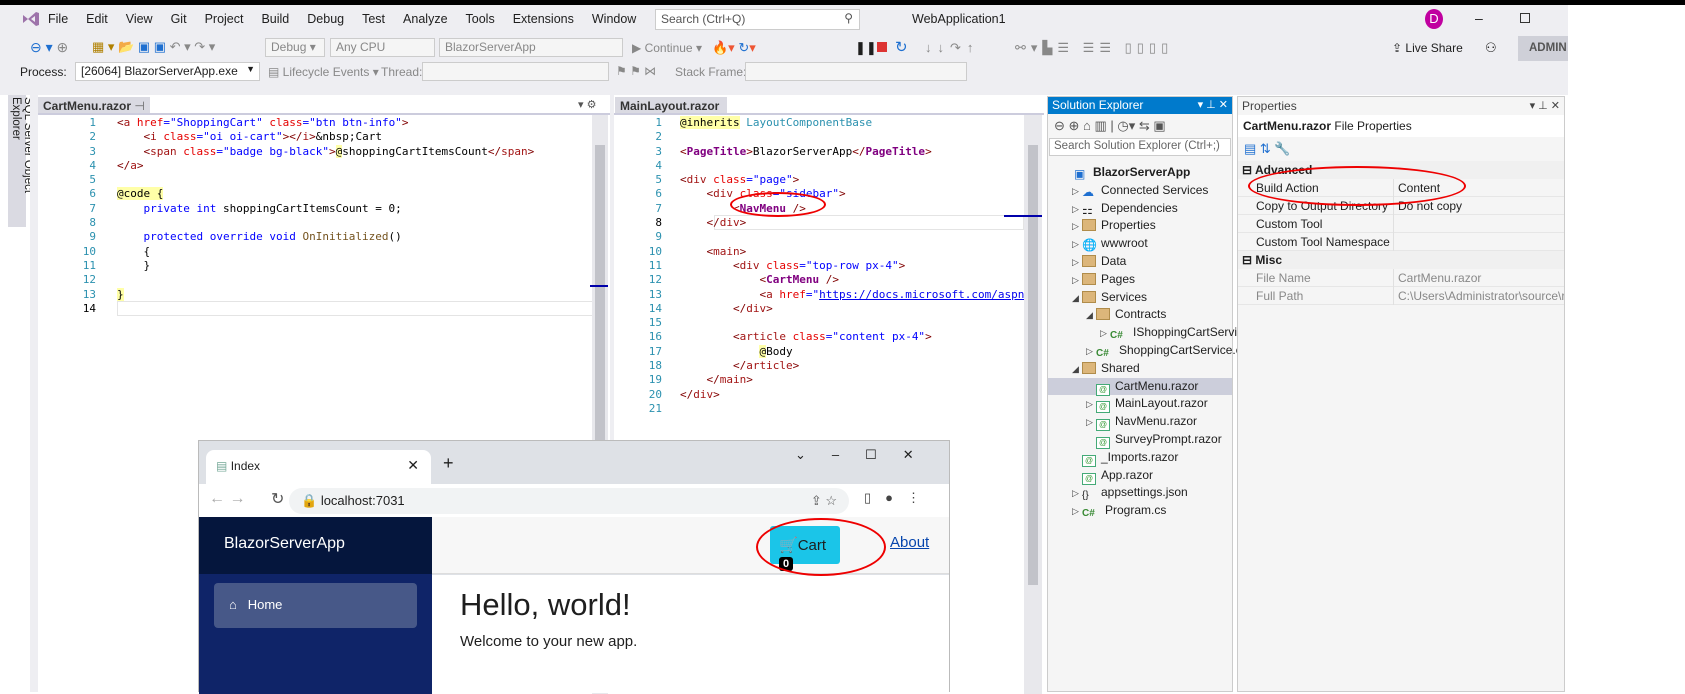 Image resolution: width=1685 pixels, height=694 pixels. Describe the element at coordinates (1140, 126) in the screenshot. I see `solution-explorer-toolbar: ⊖ ⊕ ⌂ ▥ | ◷▾ ⇆ ▣` at that location.